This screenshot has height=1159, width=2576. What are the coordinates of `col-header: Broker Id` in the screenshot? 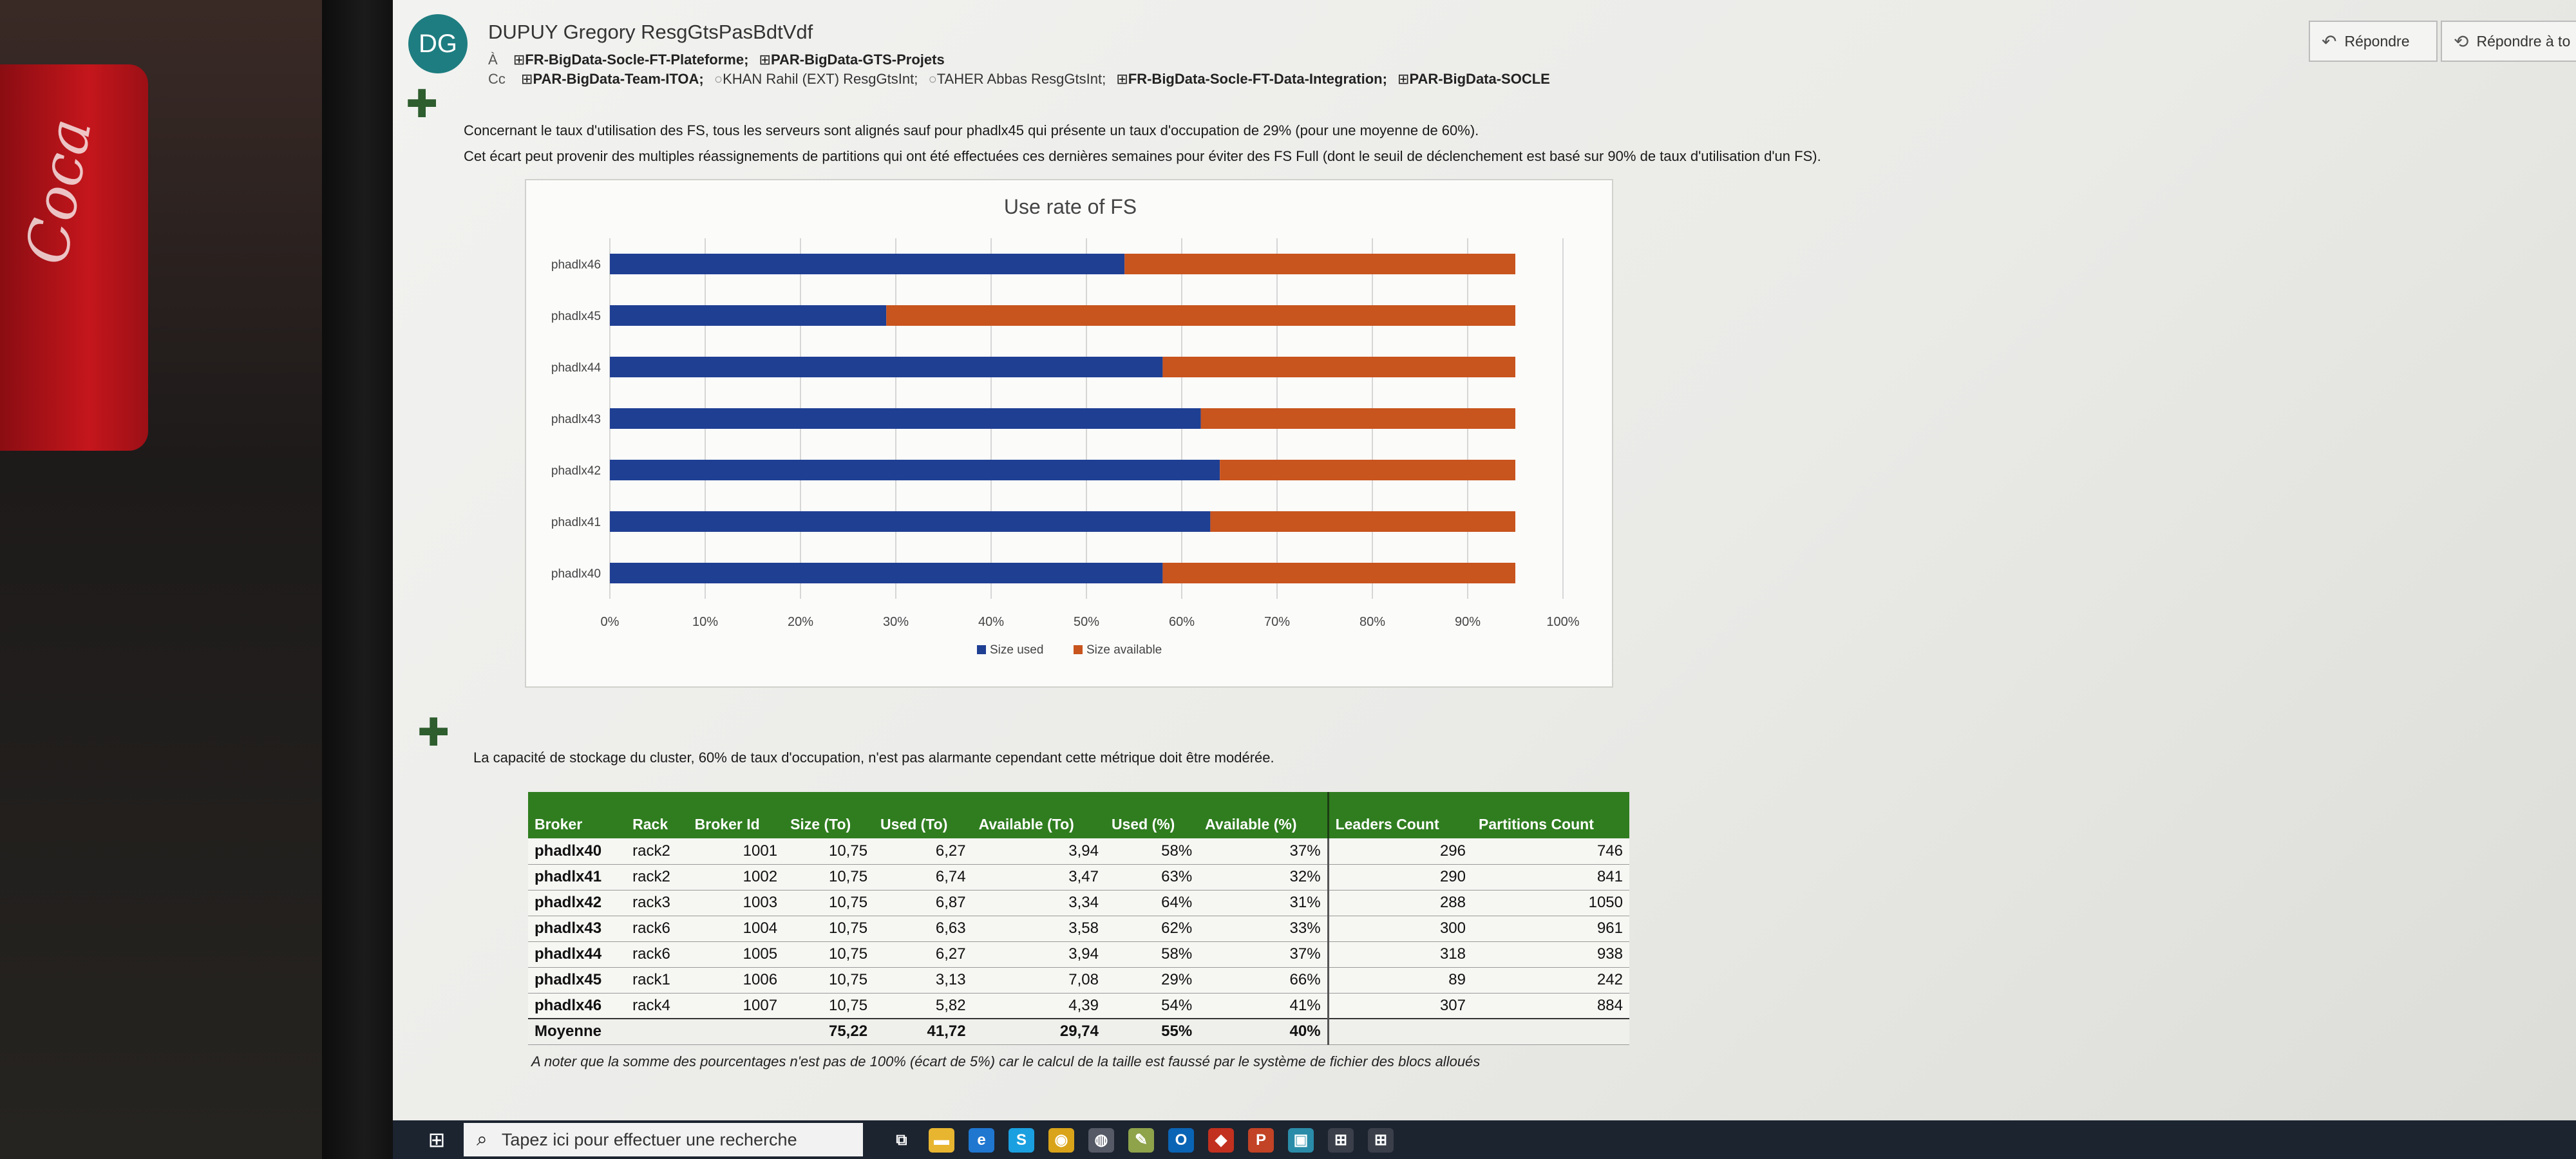 It's located at (736, 815).